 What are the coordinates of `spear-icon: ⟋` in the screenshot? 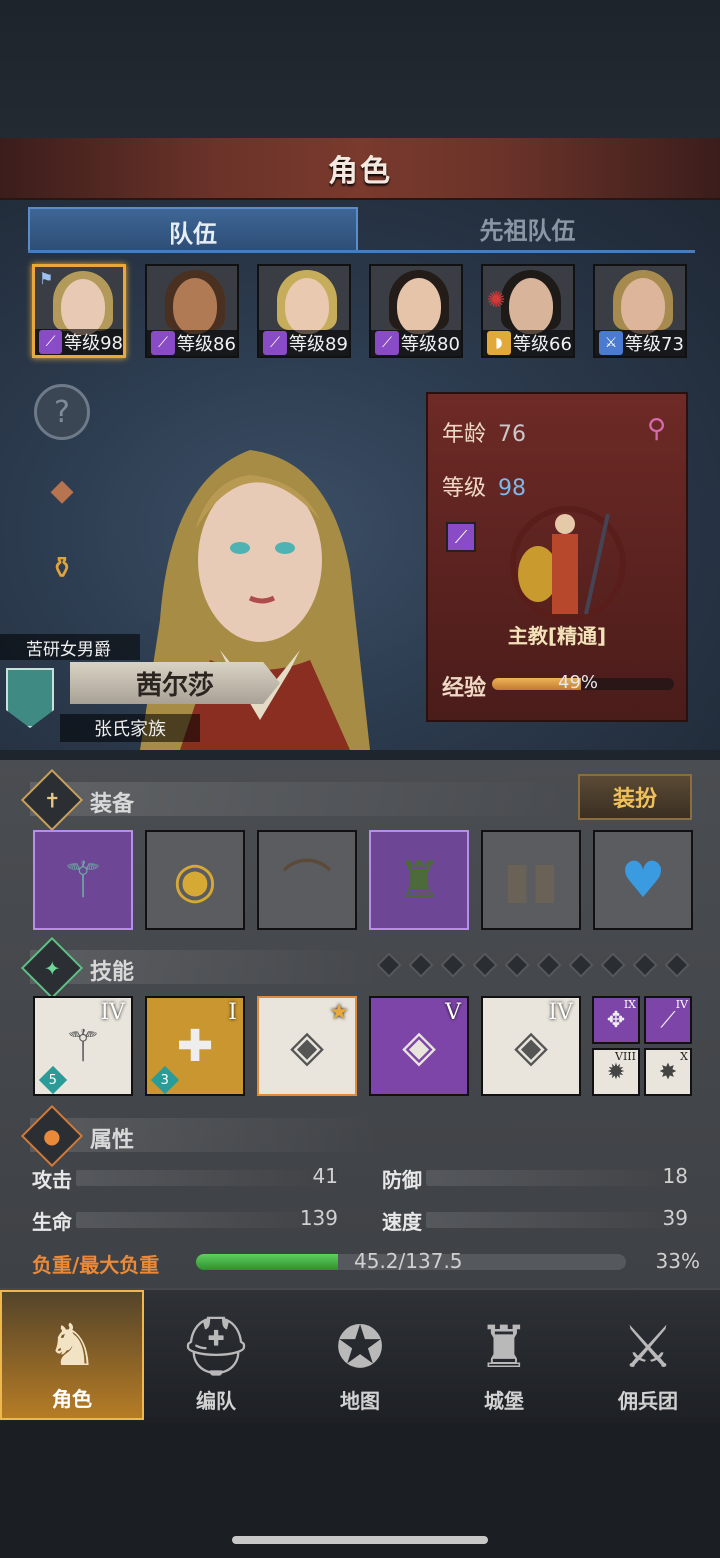 It's located at (668, 1020).